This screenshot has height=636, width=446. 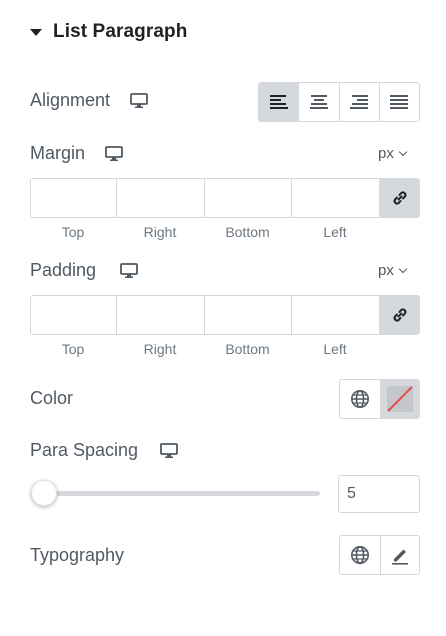 I want to click on margin-top-input, so click(x=73, y=198).